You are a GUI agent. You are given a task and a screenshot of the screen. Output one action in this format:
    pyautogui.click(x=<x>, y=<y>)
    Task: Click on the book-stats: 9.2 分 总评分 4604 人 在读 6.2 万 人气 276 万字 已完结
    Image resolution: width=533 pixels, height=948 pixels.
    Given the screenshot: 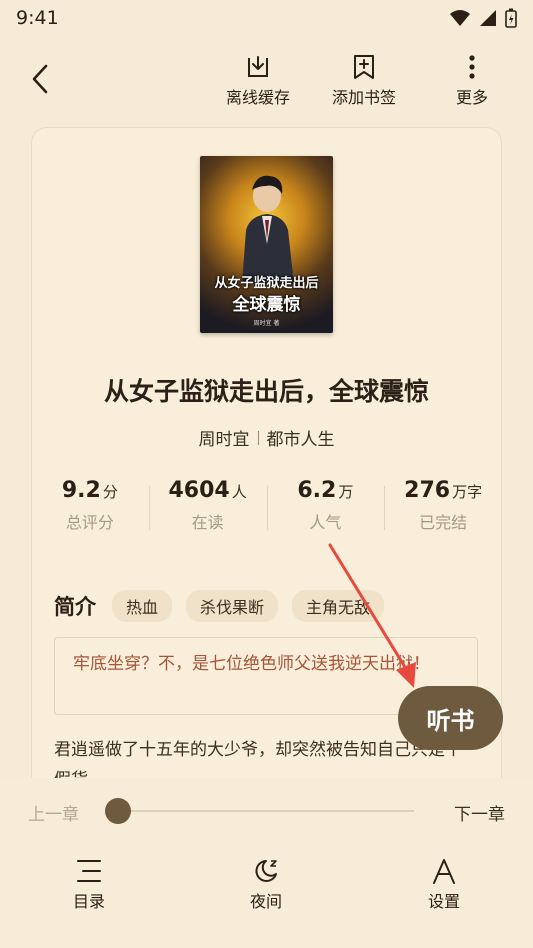 What is the action you would take?
    pyautogui.click(x=266, y=510)
    